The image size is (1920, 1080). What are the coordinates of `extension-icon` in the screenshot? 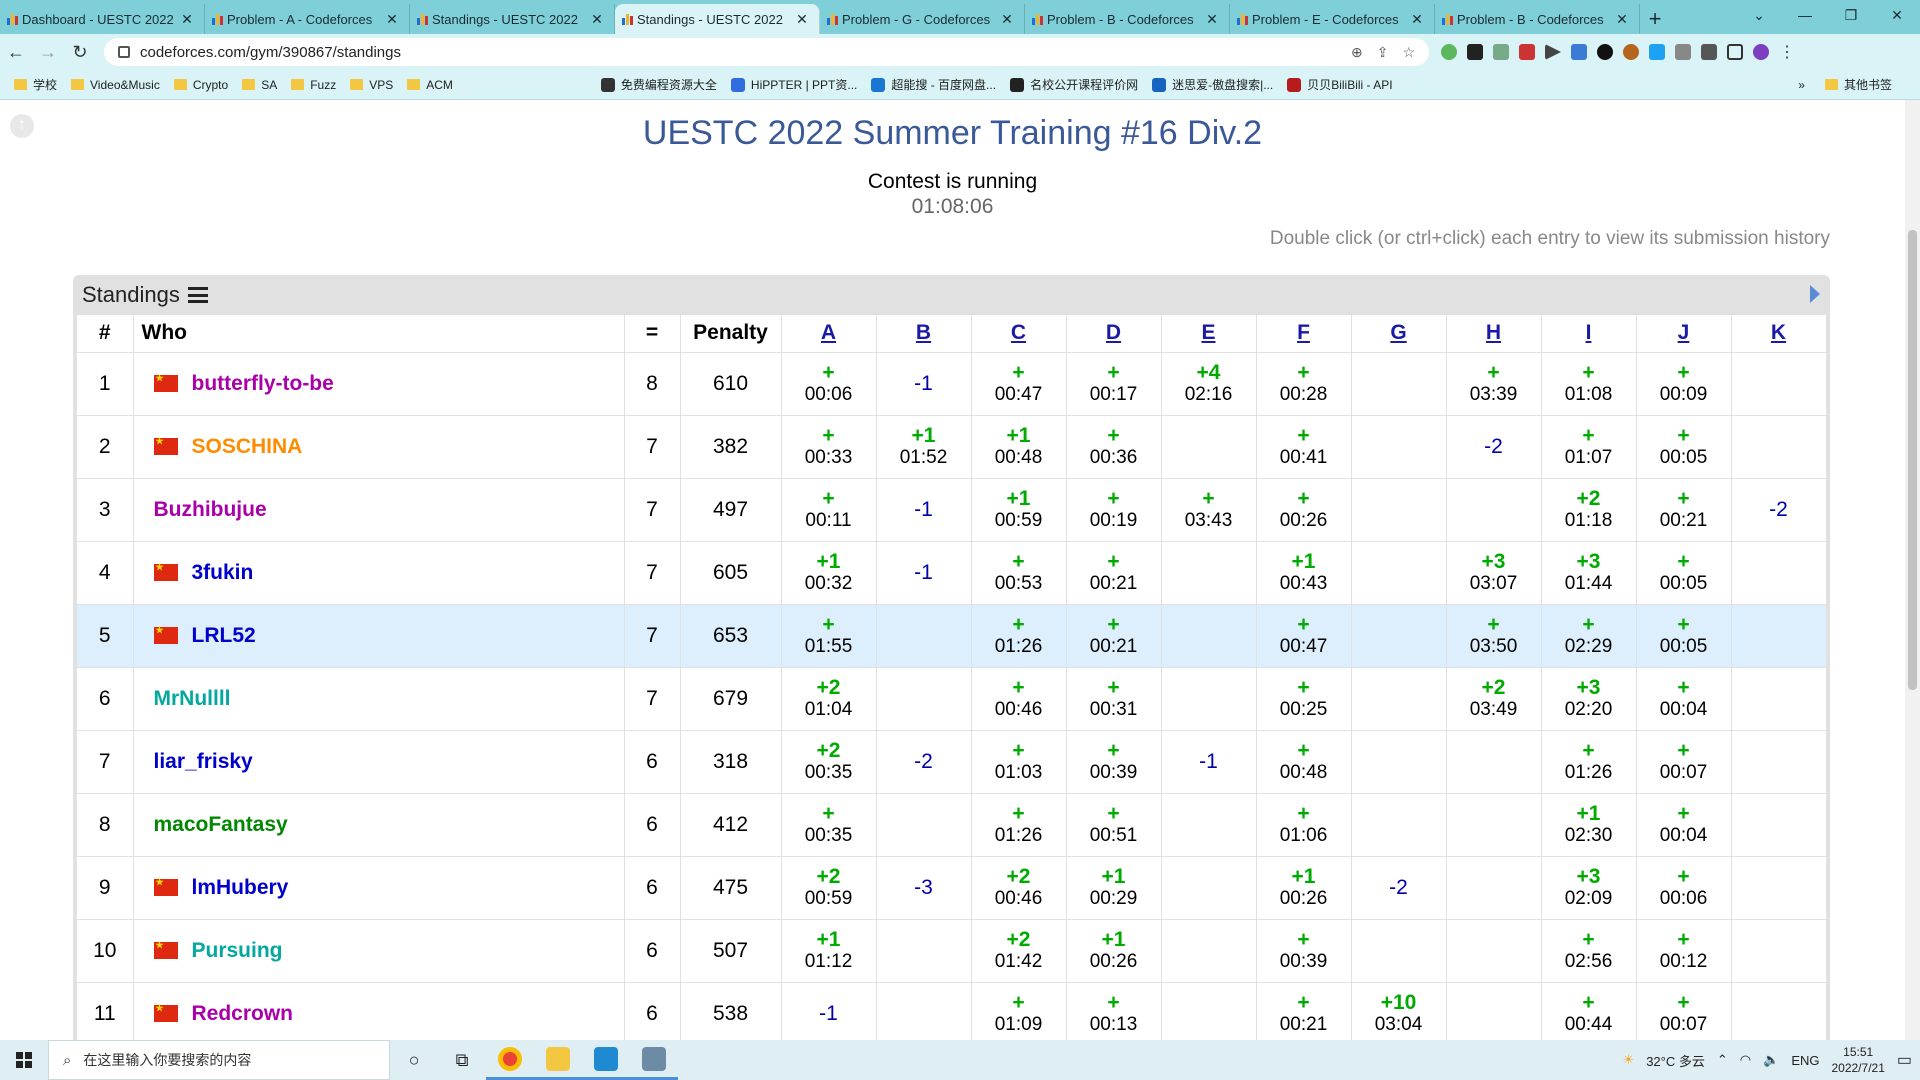 It's located at (1605, 52).